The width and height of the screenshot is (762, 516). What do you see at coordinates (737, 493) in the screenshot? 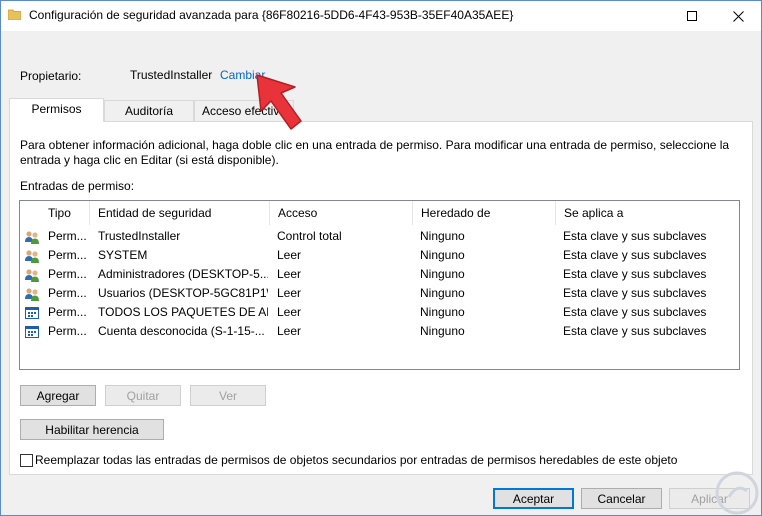
I see `logo-icon` at bounding box center [737, 493].